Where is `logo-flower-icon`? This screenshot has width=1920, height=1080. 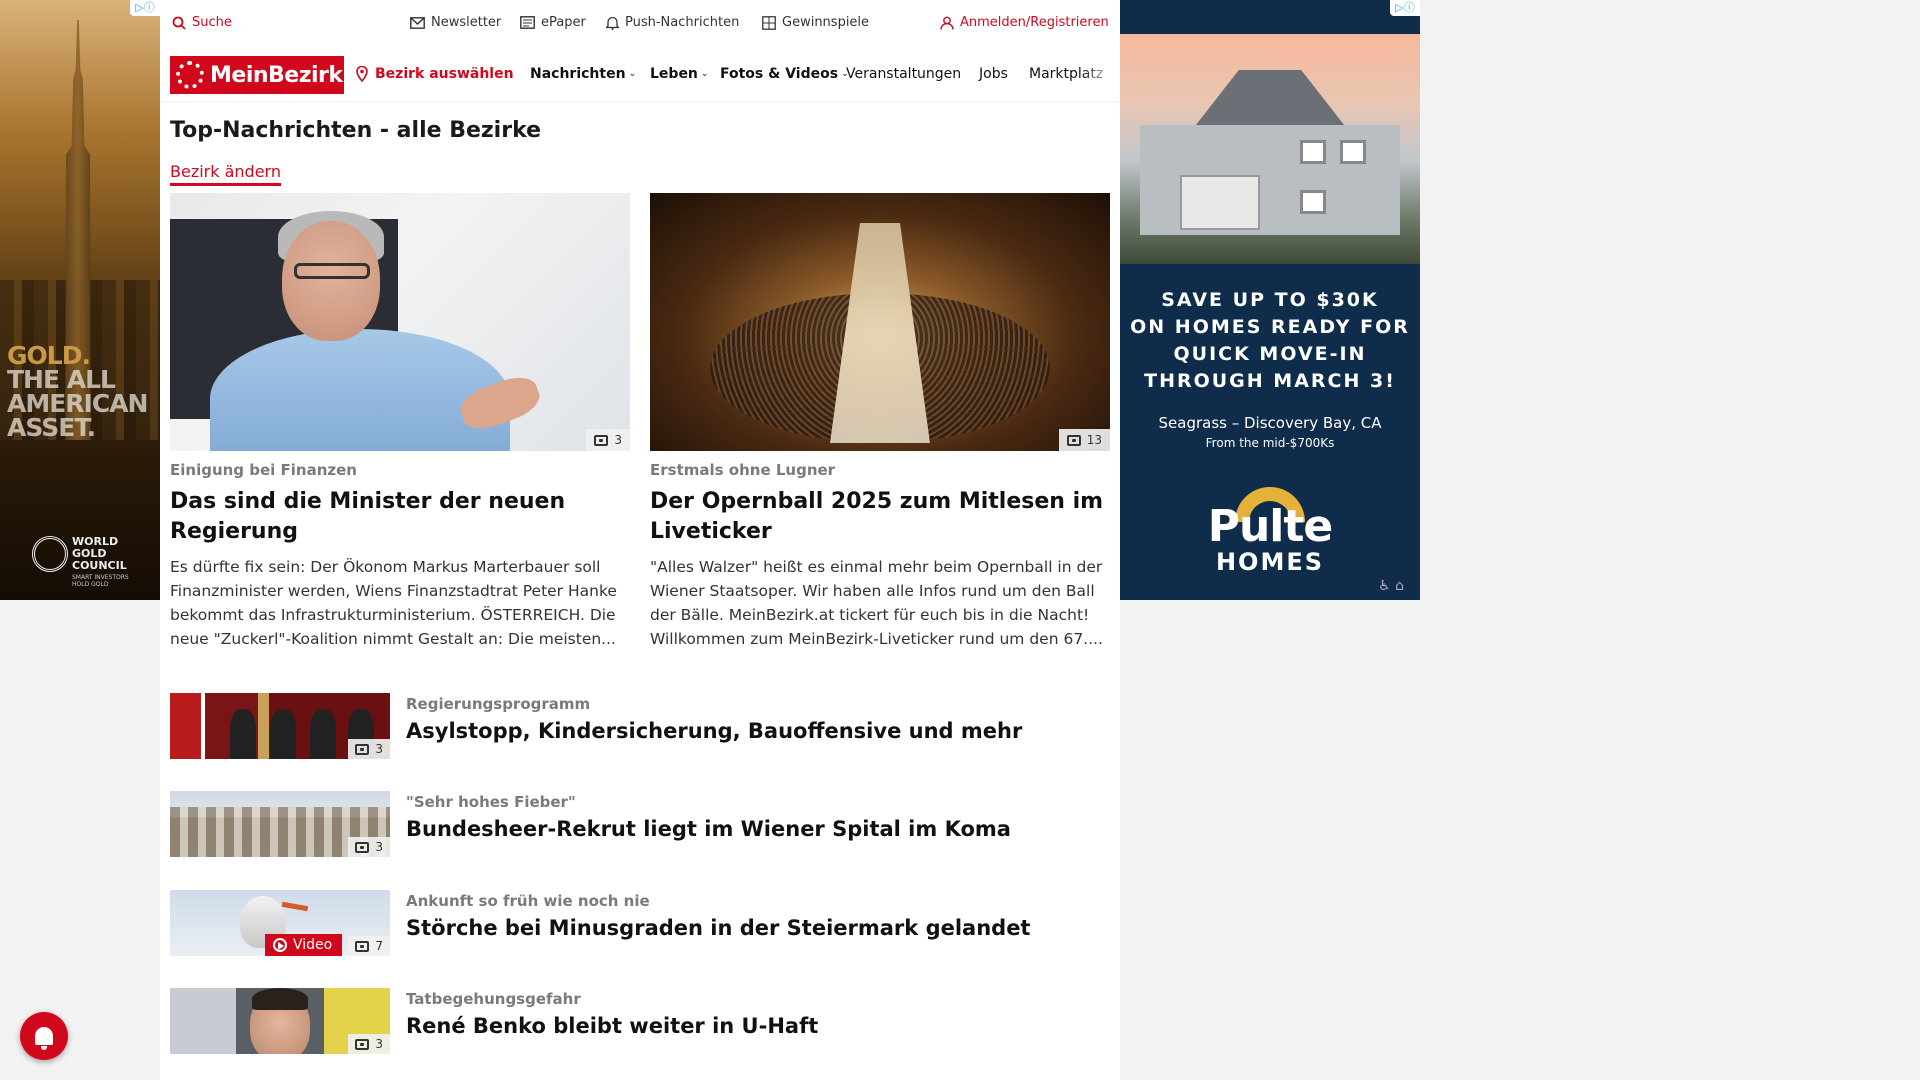 logo-flower-icon is located at coordinates (190, 75).